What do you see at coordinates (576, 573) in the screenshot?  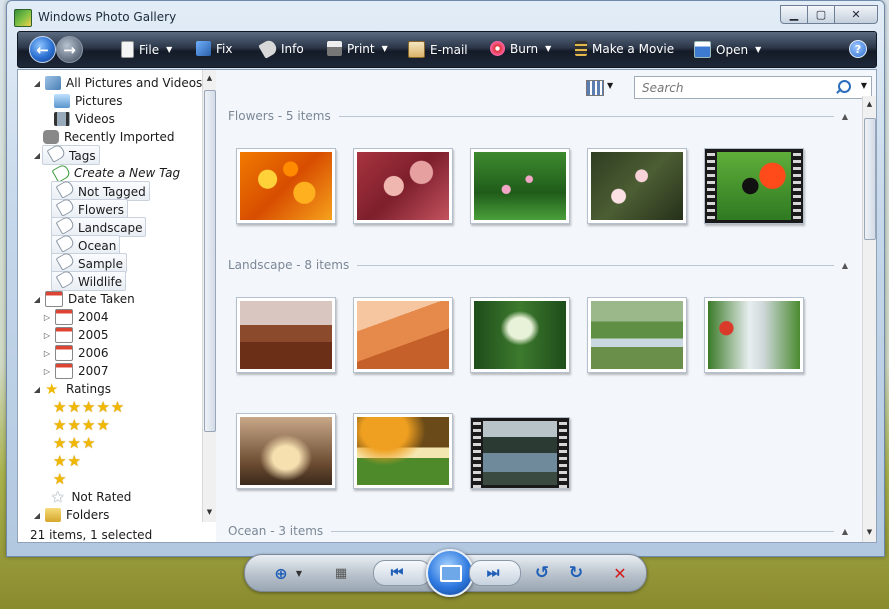 I see `rotate-clockwise-icon: ↻` at bounding box center [576, 573].